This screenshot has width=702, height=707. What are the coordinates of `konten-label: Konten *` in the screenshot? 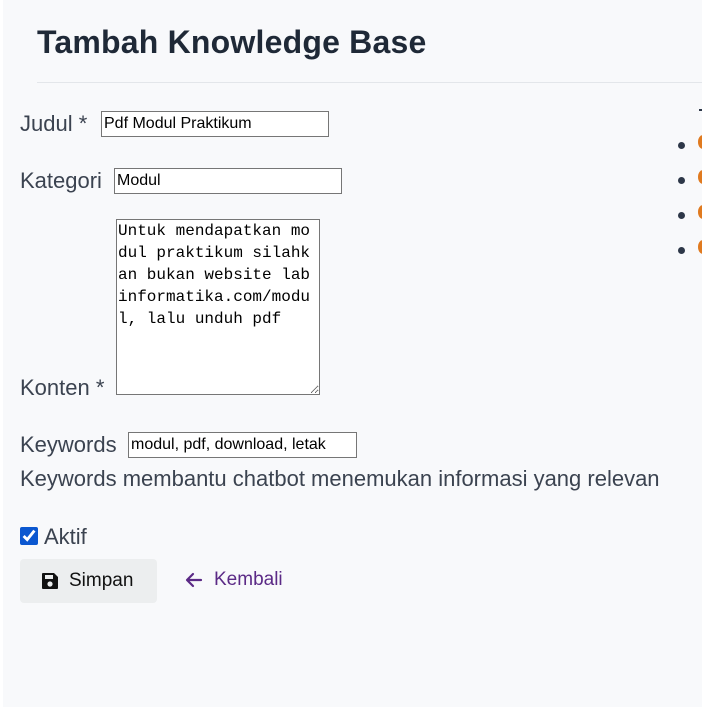 It's located at (62, 387).